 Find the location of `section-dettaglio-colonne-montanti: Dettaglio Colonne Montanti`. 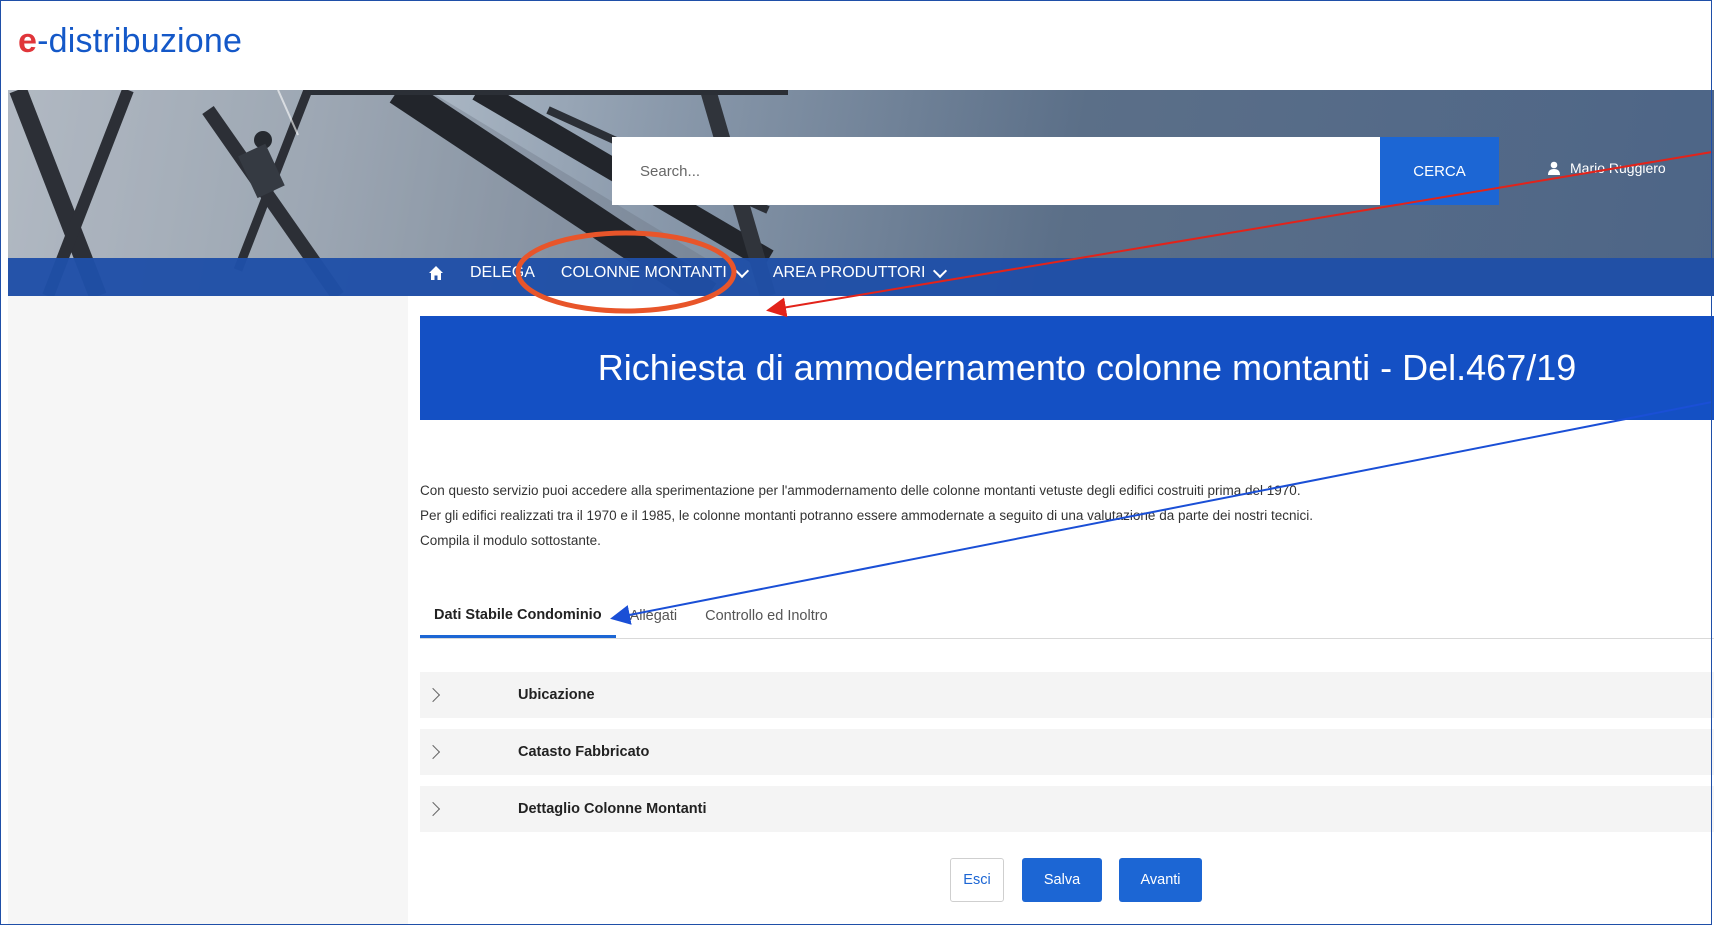

section-dettaglio-colonne-montanti: Dettaglio Colonne Montanti is located at coordinates (1067, 809).